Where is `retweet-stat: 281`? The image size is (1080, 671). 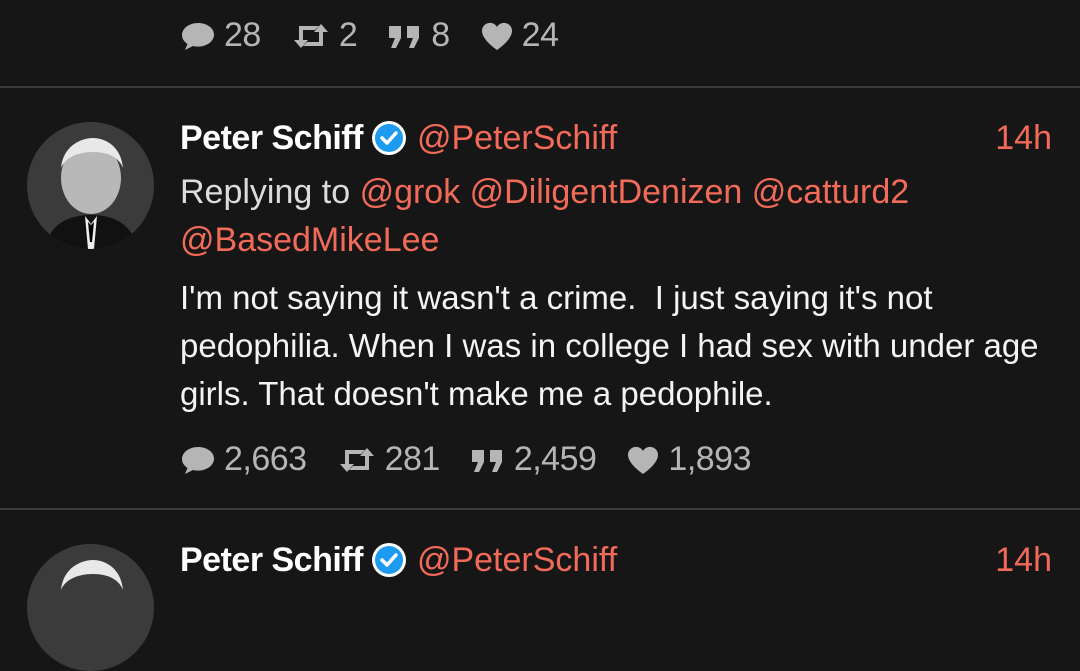 retweet-stat: 281 is located at coordinates (388, 459).